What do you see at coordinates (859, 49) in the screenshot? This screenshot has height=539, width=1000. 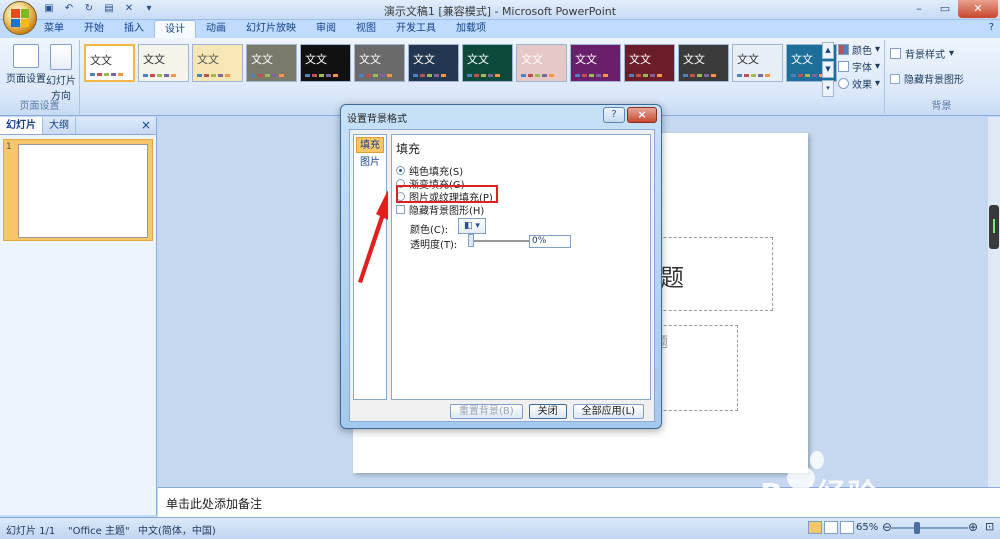 I see `colors-button: 颜色 ▾` at bounding box center [859, 49].